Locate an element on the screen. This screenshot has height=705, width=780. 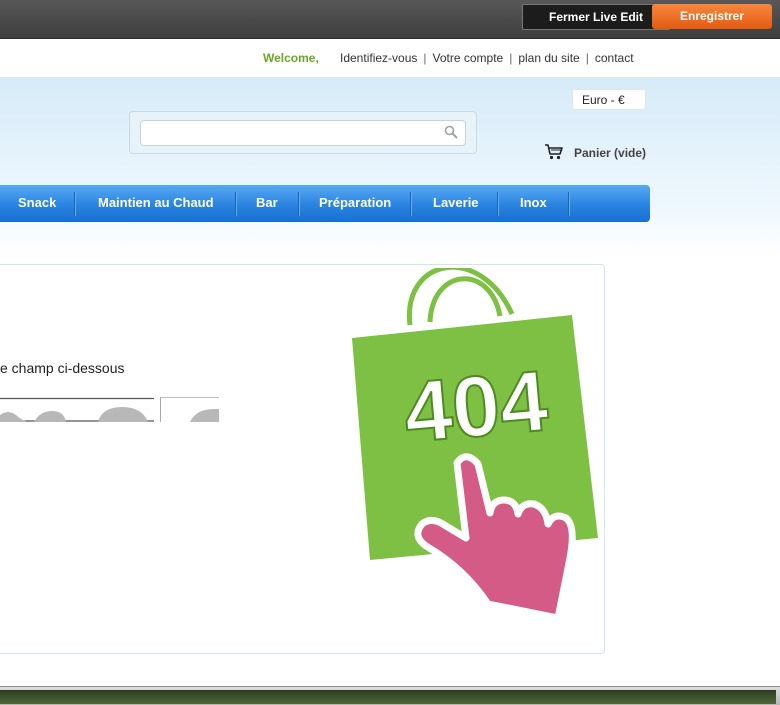
save-button: Enregistrer is located at coordinates (712, 16).